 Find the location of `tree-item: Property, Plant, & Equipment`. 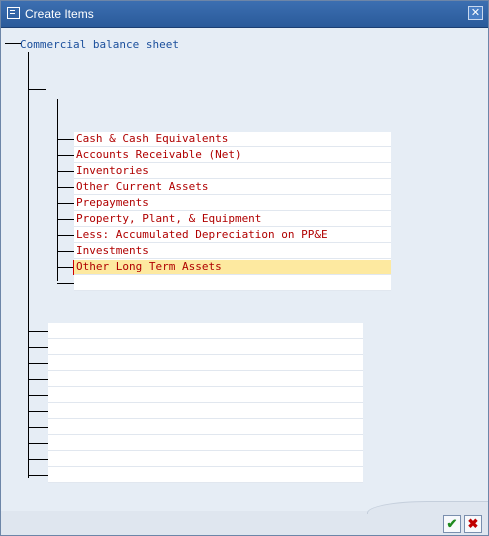

tree-item: Property, Plant, & Equipment is located at coordinates (232, 219).